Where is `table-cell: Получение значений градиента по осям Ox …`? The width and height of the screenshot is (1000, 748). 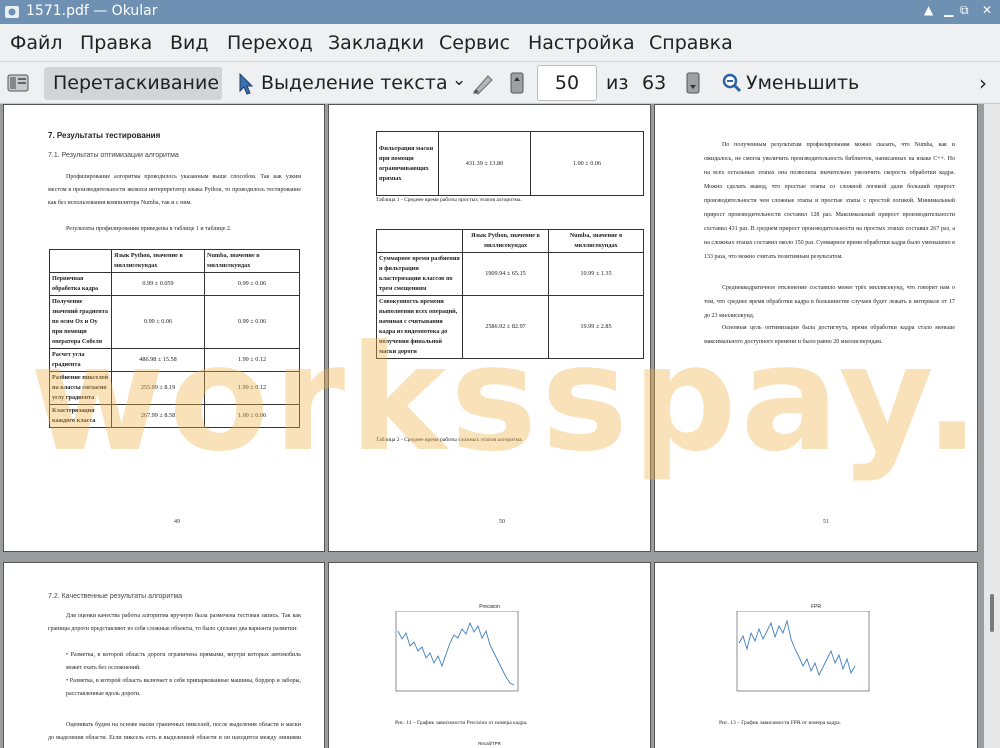
table-cell: Получение значений градиента по осям Ox … is located at coordinates (80, 322).